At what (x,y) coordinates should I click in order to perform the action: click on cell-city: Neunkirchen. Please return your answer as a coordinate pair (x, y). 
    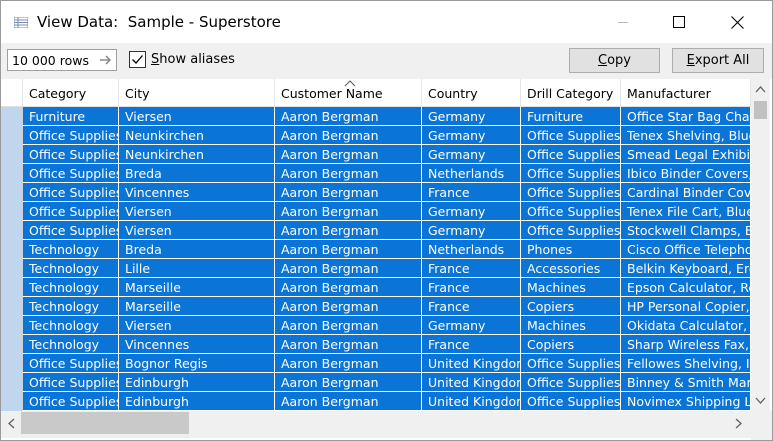
    Looking at the image, I should click on (197, 154).